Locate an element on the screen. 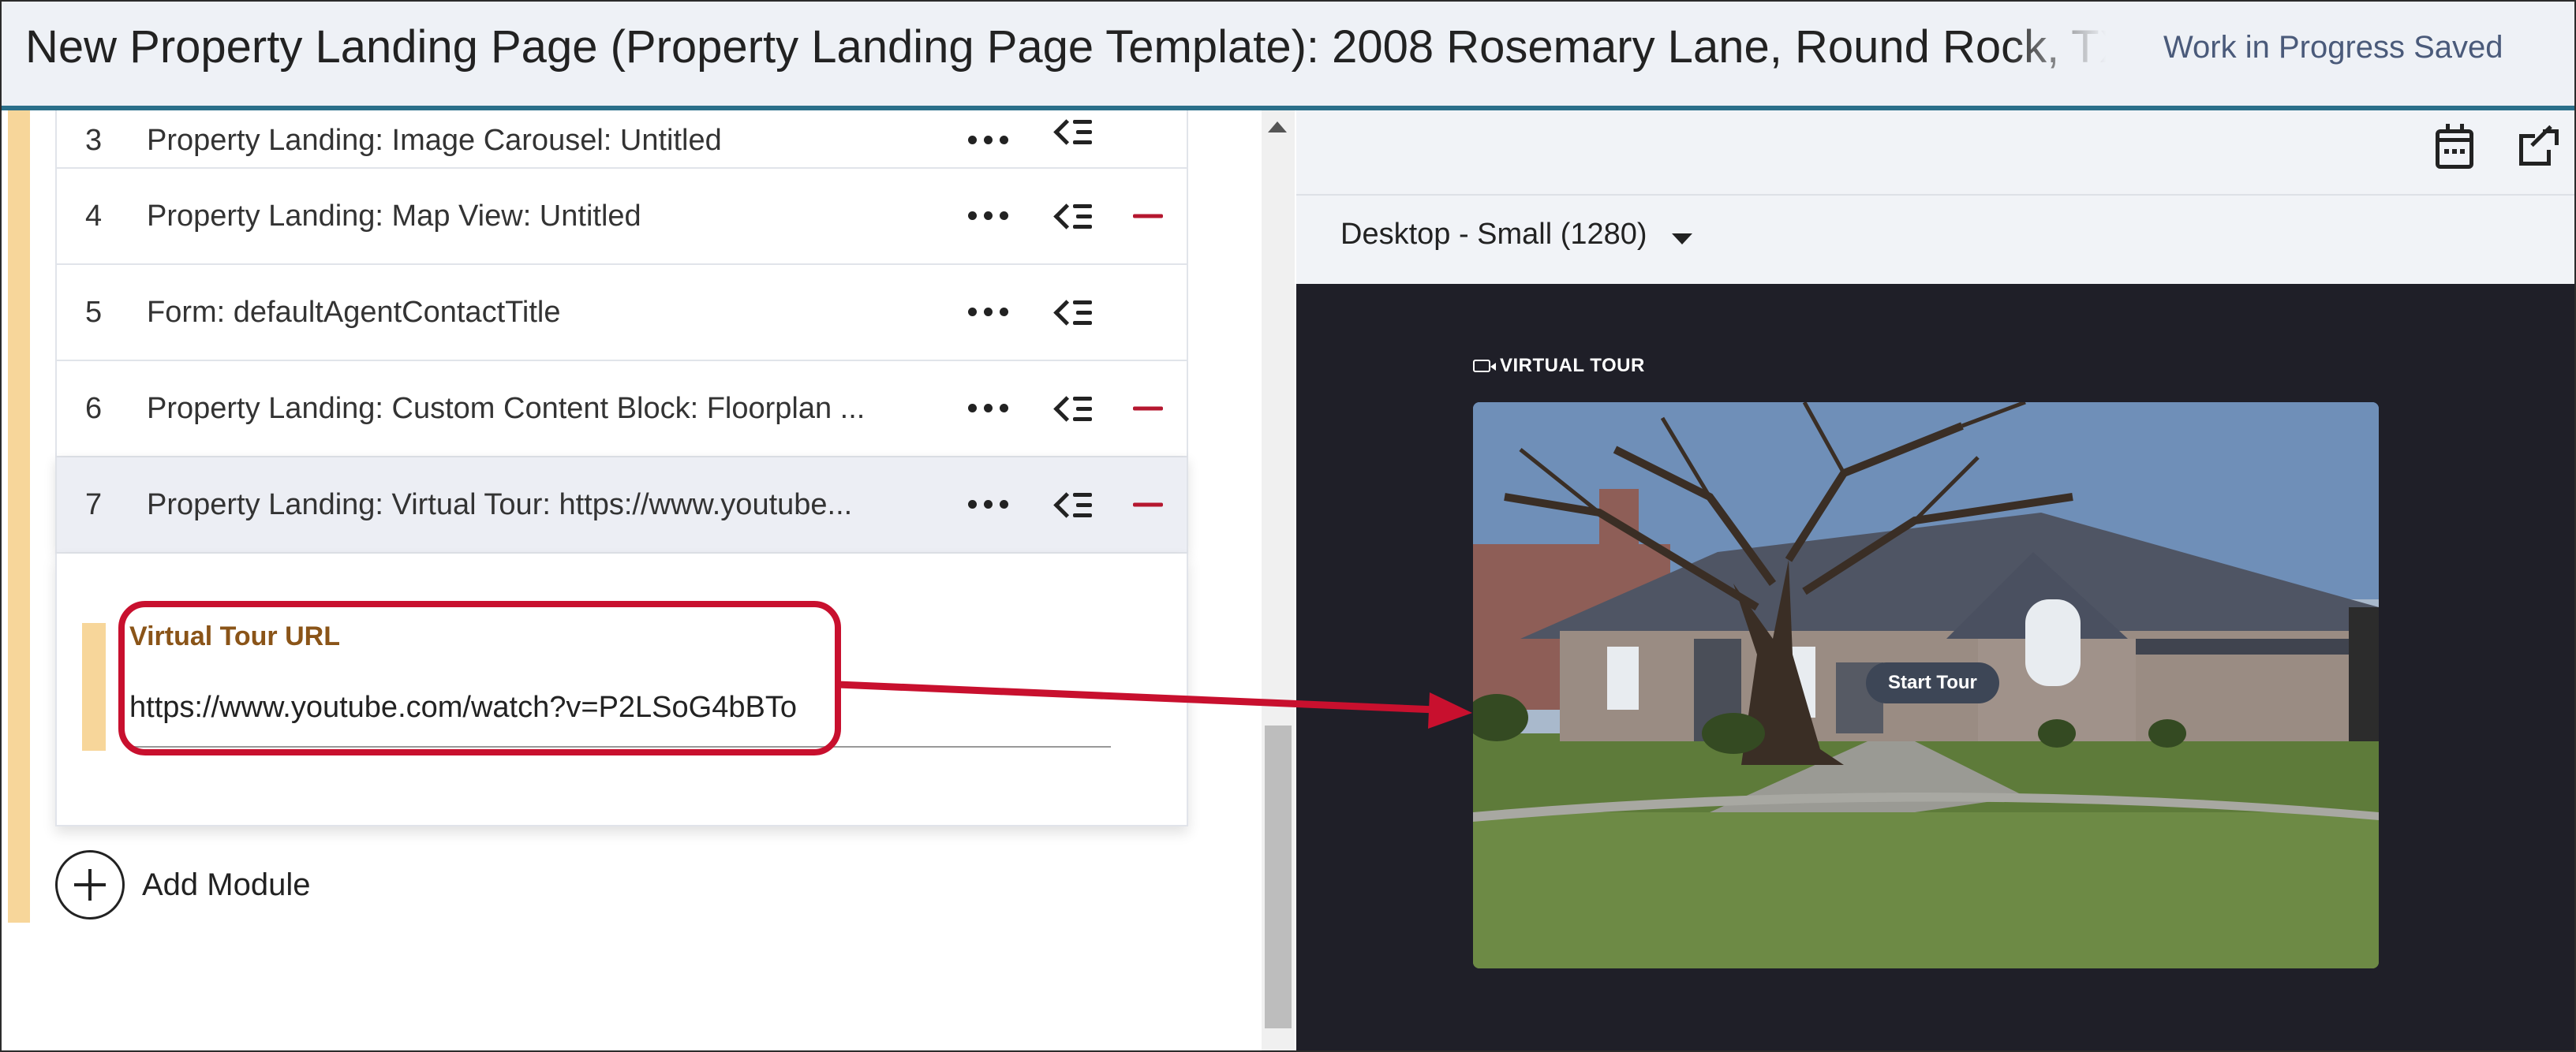 Image resolution: width=2576 pixels, height=1052 pixels. start-tour-button: Start Tour is located at coordinates (1932, 682).